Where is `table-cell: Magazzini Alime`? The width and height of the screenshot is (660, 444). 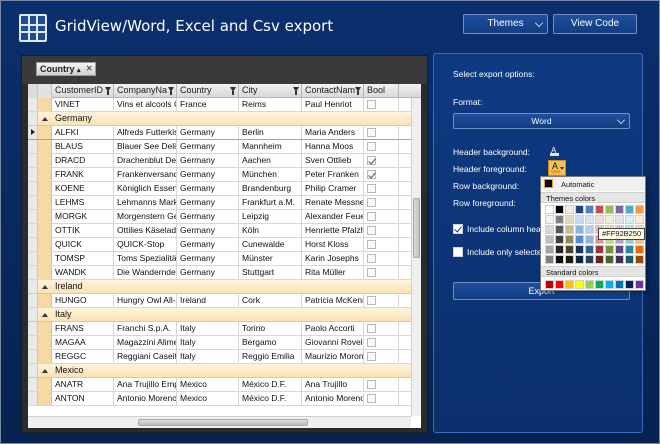 table-cell: Magazzini Alime is located at coordinates (145, 342).